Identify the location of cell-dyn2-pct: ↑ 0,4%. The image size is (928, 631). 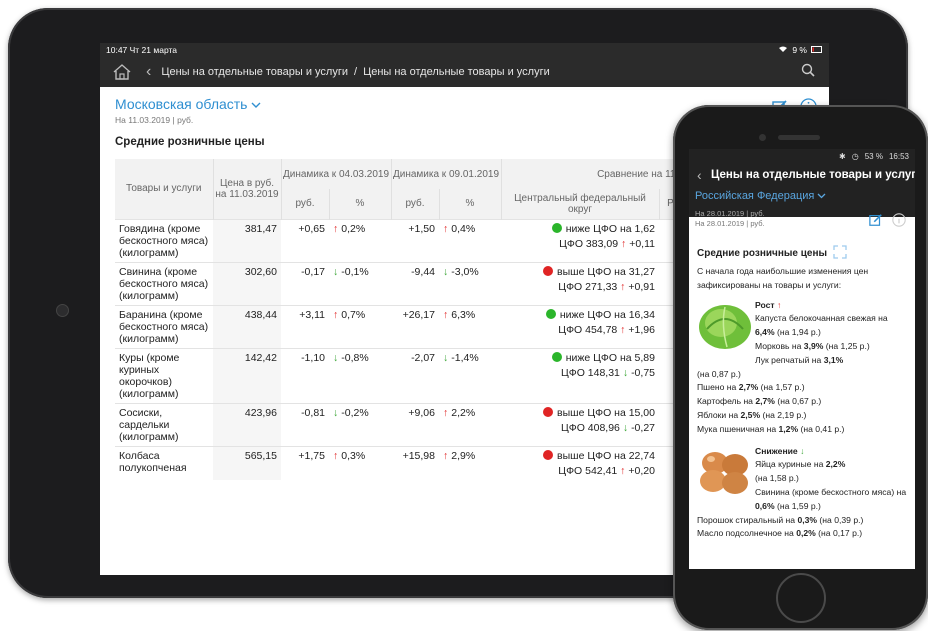
(470, 240).